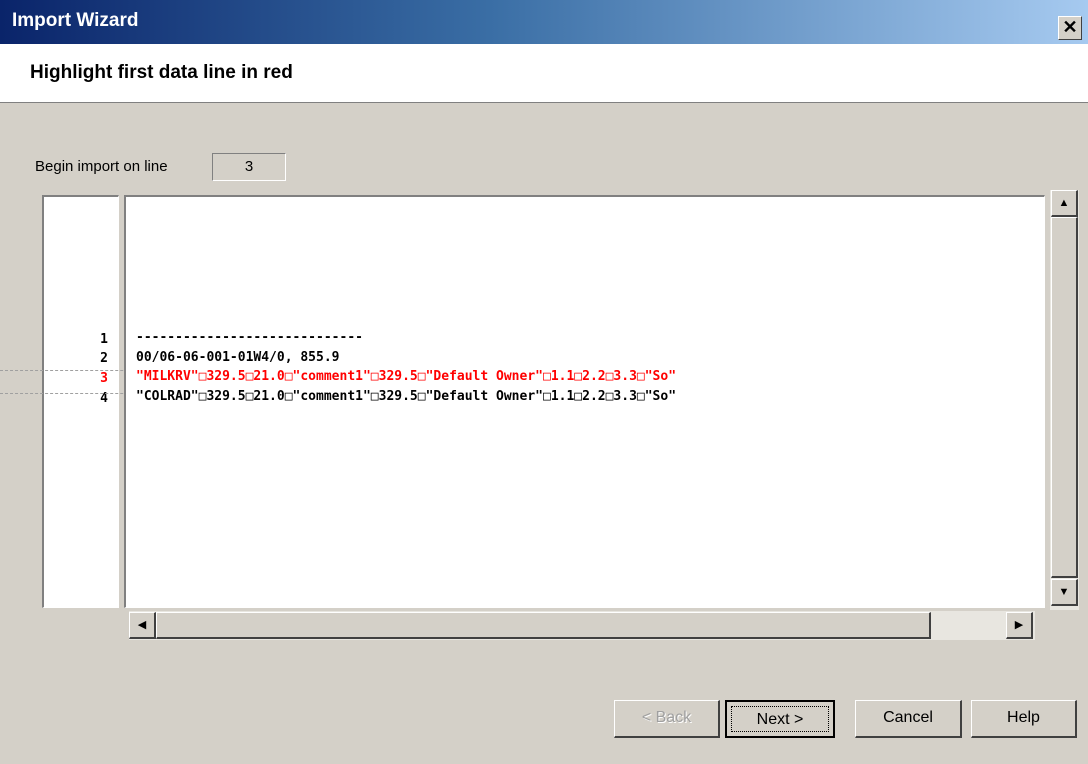 This screenshot has width=1088, height=764. Describe the element at coordinates (1019, 625) in the screenshot. I see `scroll-right-icon: ▶` at that location.